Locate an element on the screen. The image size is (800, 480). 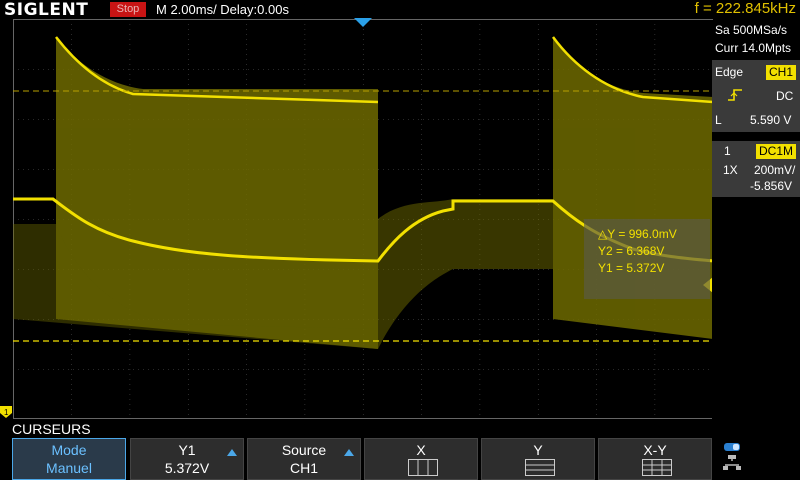
cursor-readout-box: △Y = 996.0mV Y2 = 6.368V Y1 = 5.372V is located at coordinates (647, 259).